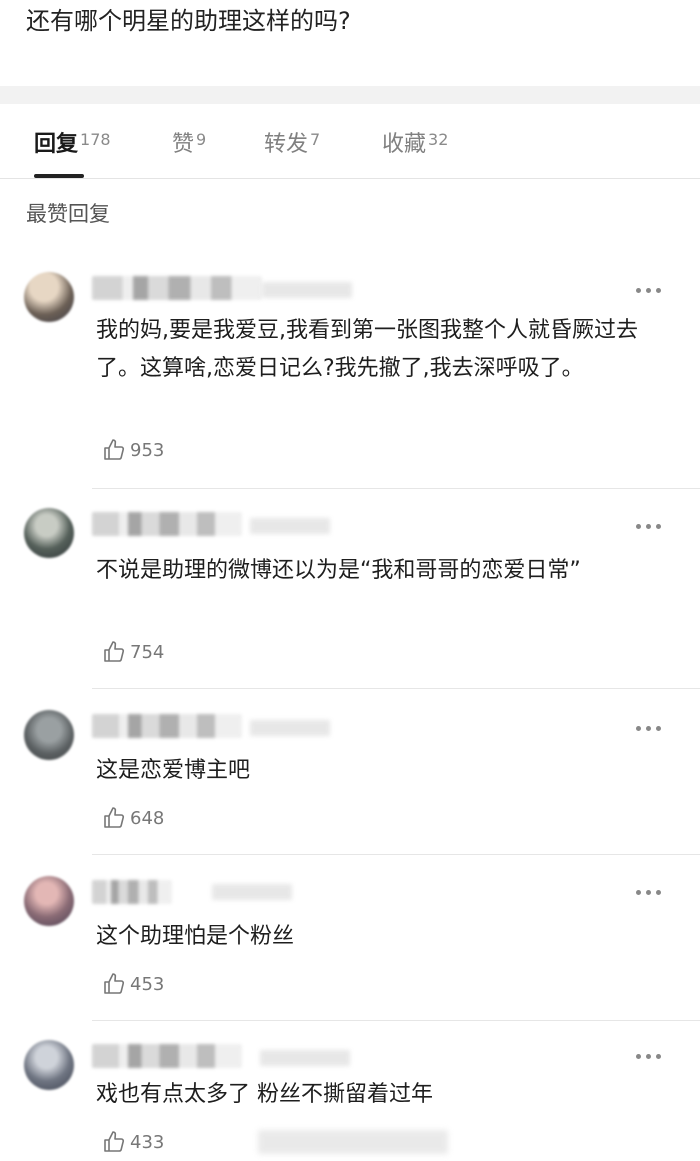 The width and height of the screenshot is (700, 1161). I want to click on section-title-top-replies: 最赞回复, so click(68, 214).